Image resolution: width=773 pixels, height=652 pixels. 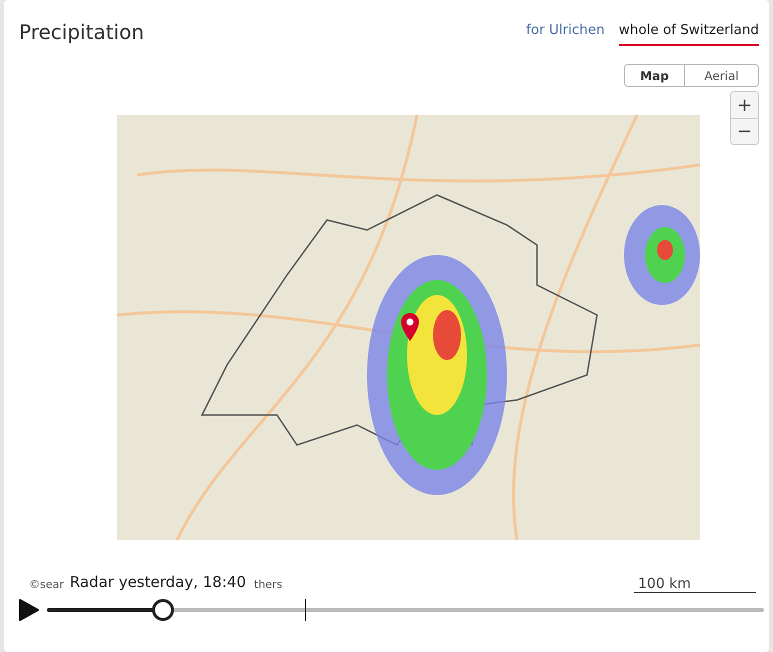 What do you see at coordinates (695, 584) in the screenshot?
I see `map-scale: 100 km` at bounding box center [695, 584].